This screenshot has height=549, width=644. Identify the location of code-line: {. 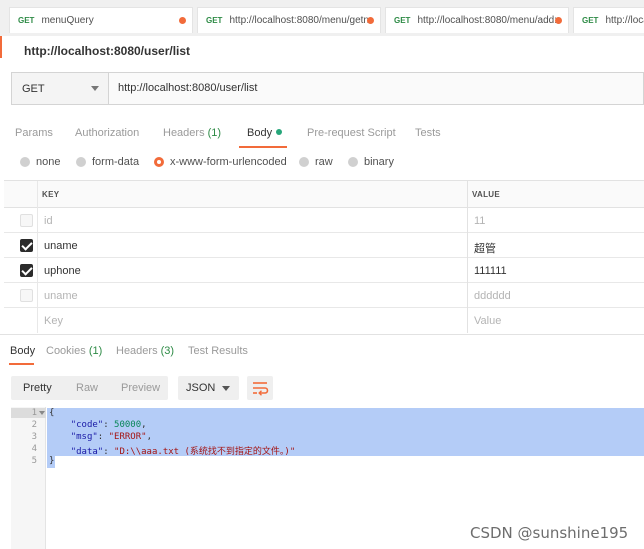
(51, 413).